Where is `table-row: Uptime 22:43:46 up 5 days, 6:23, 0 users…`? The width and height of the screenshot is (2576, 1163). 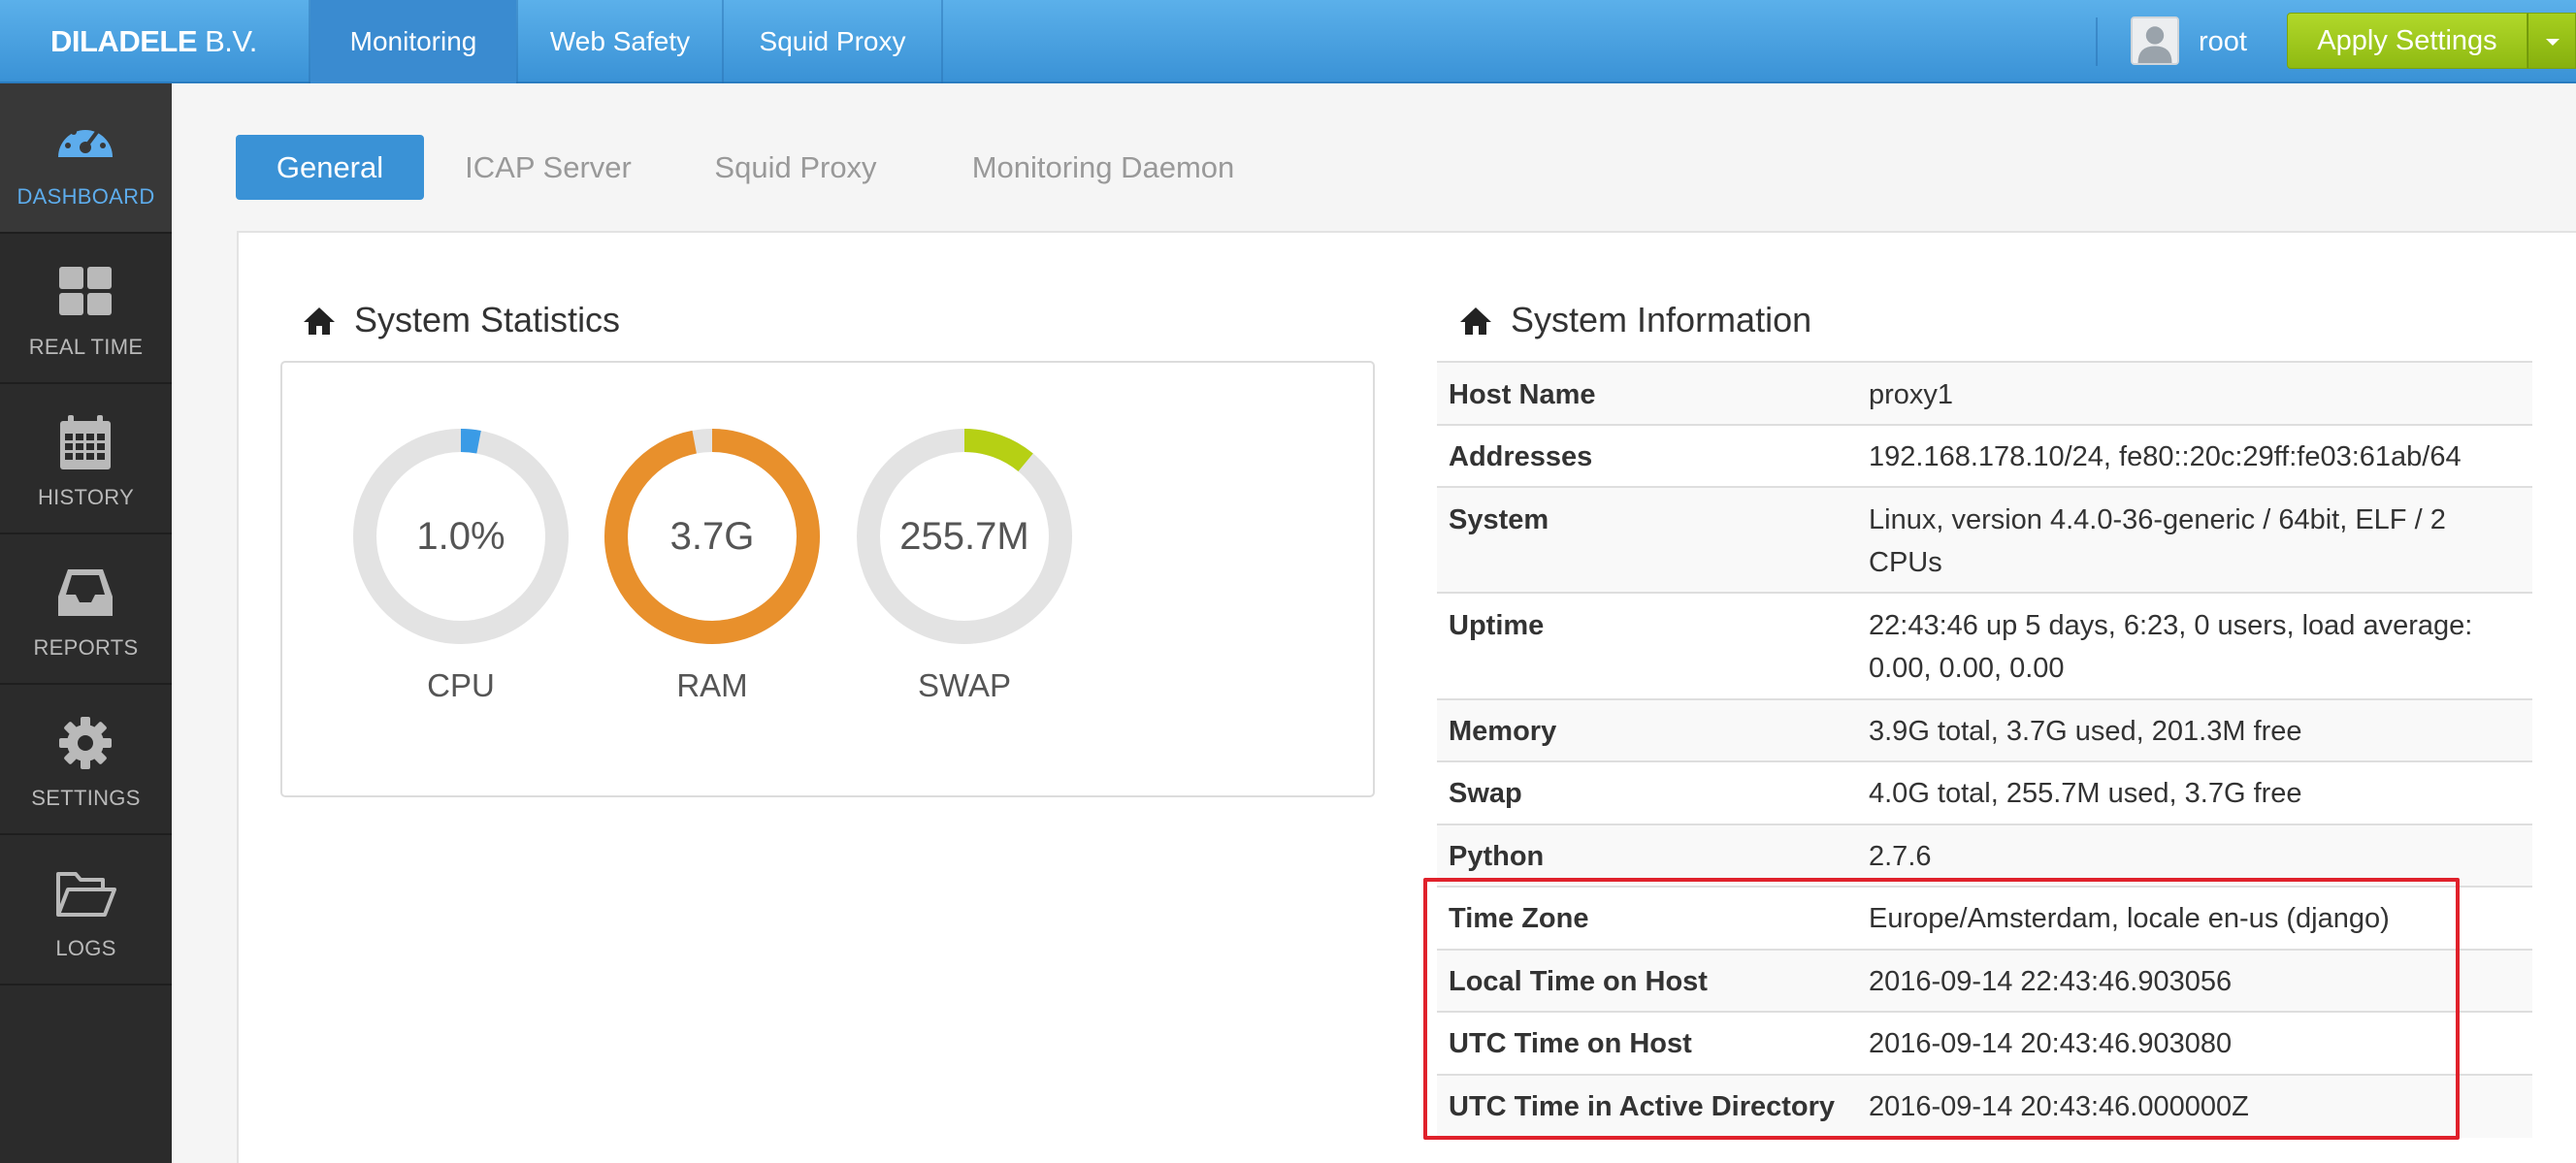 table-row: Uptime 22:43:46 up 5 days, 6:23, 0 users… is located at coordinates (1985, 647).